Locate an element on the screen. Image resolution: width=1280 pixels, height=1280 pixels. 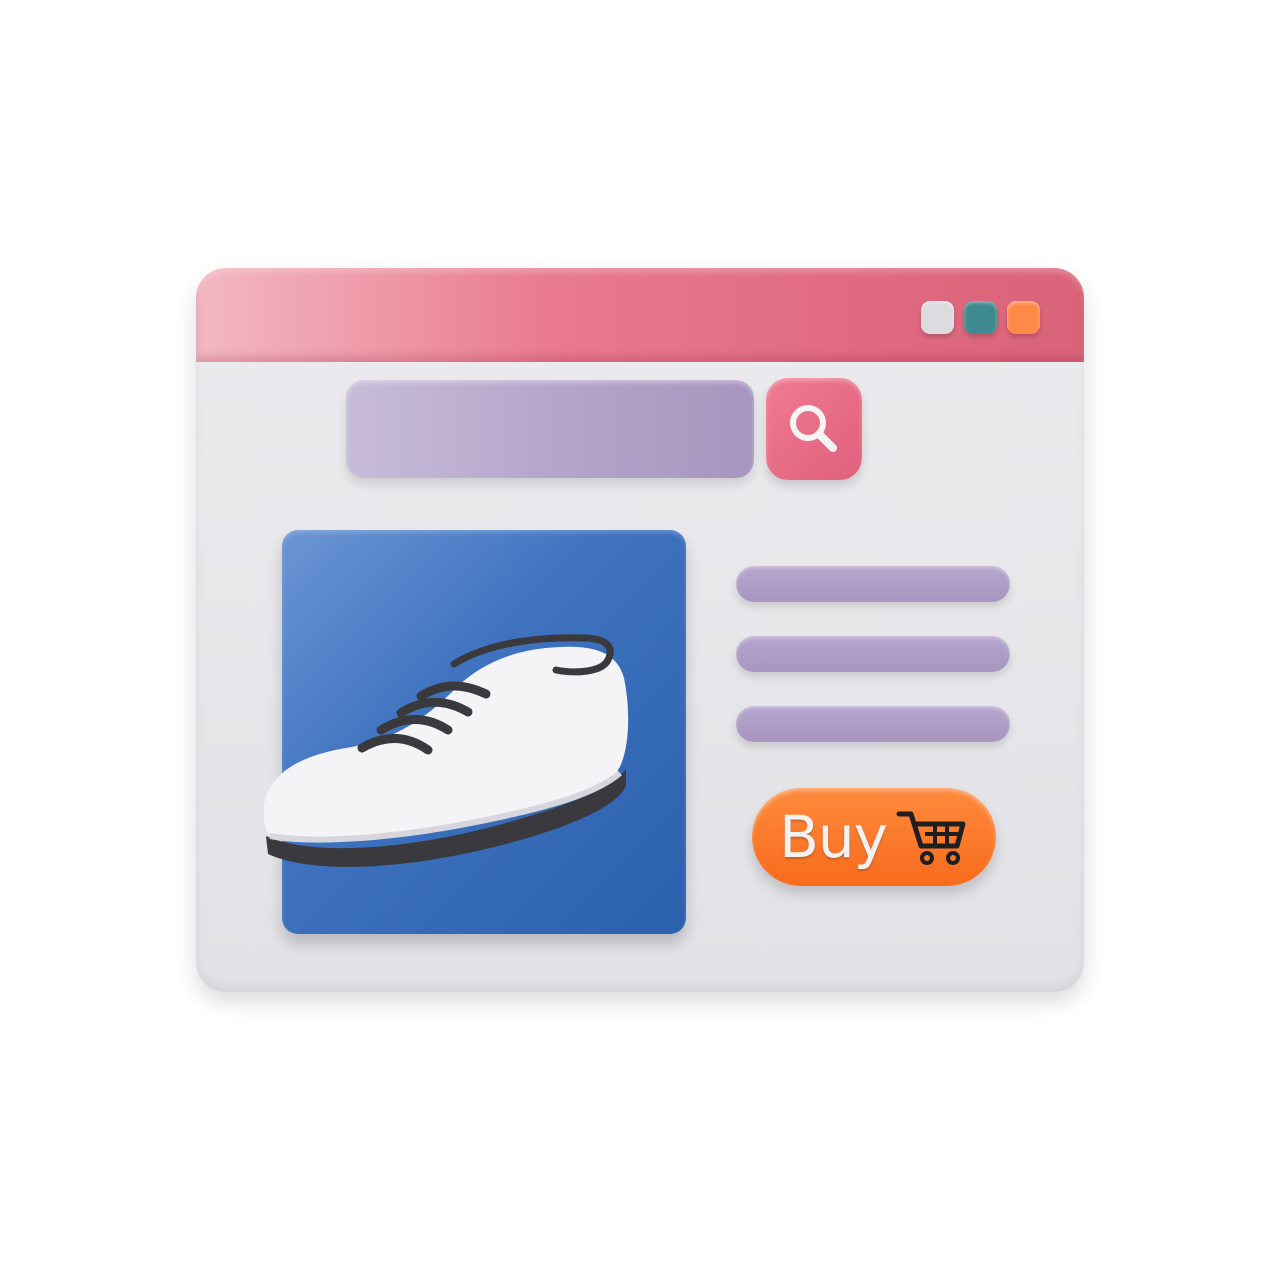
search-input is located at coordinates (550, 429).